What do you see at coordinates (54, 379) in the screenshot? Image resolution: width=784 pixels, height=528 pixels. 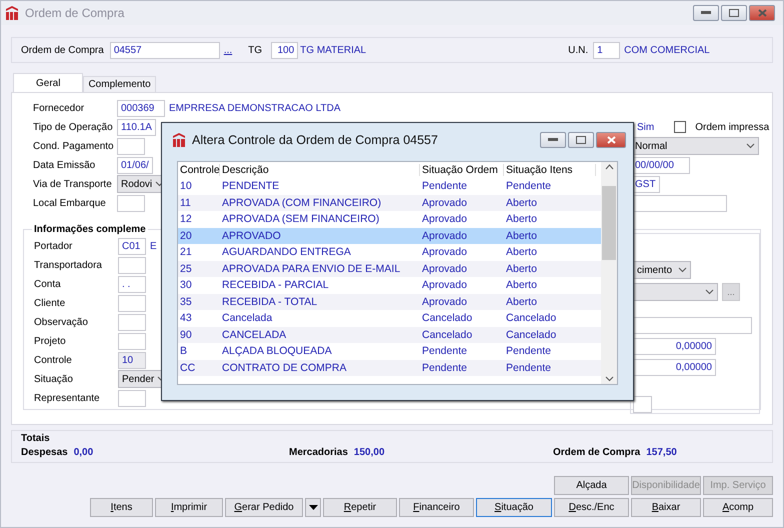 I see `field-label: Situação` at bounding box center [54, 379].